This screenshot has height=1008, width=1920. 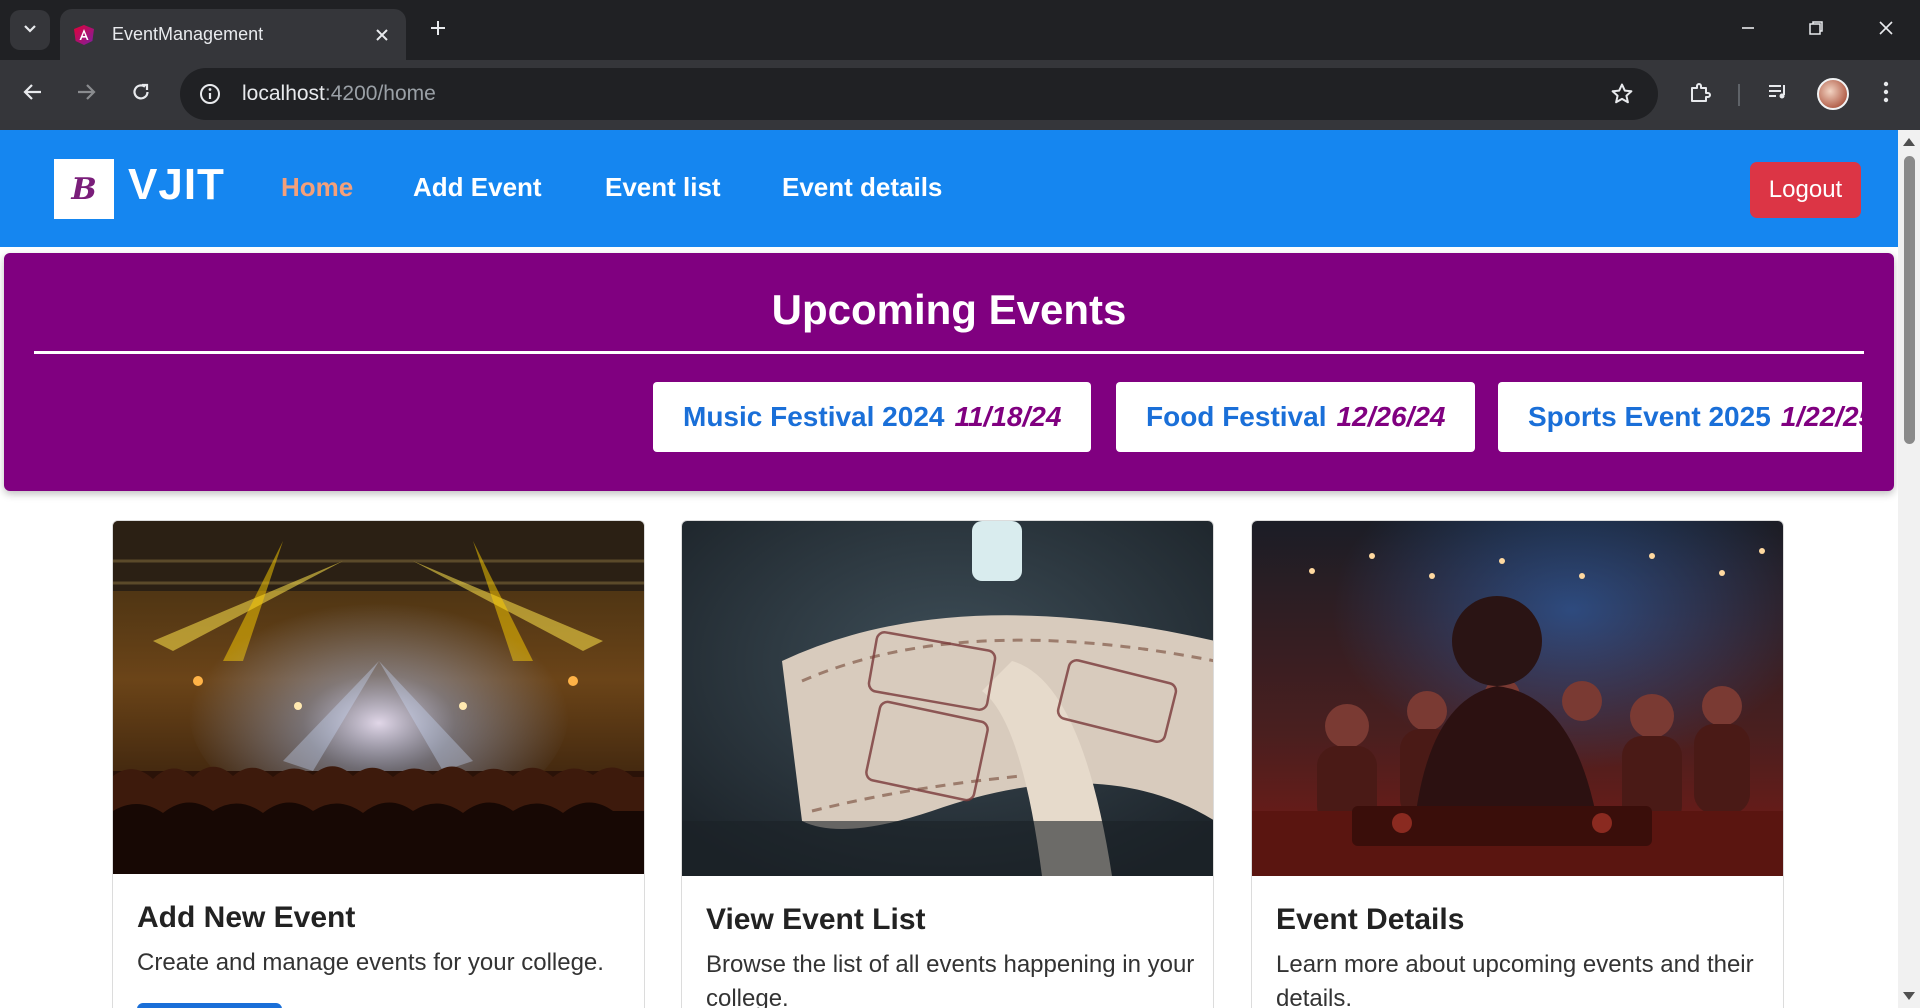 I want to click on upcoming-events-title: Upcoming Events, so click(x=949, y=309).